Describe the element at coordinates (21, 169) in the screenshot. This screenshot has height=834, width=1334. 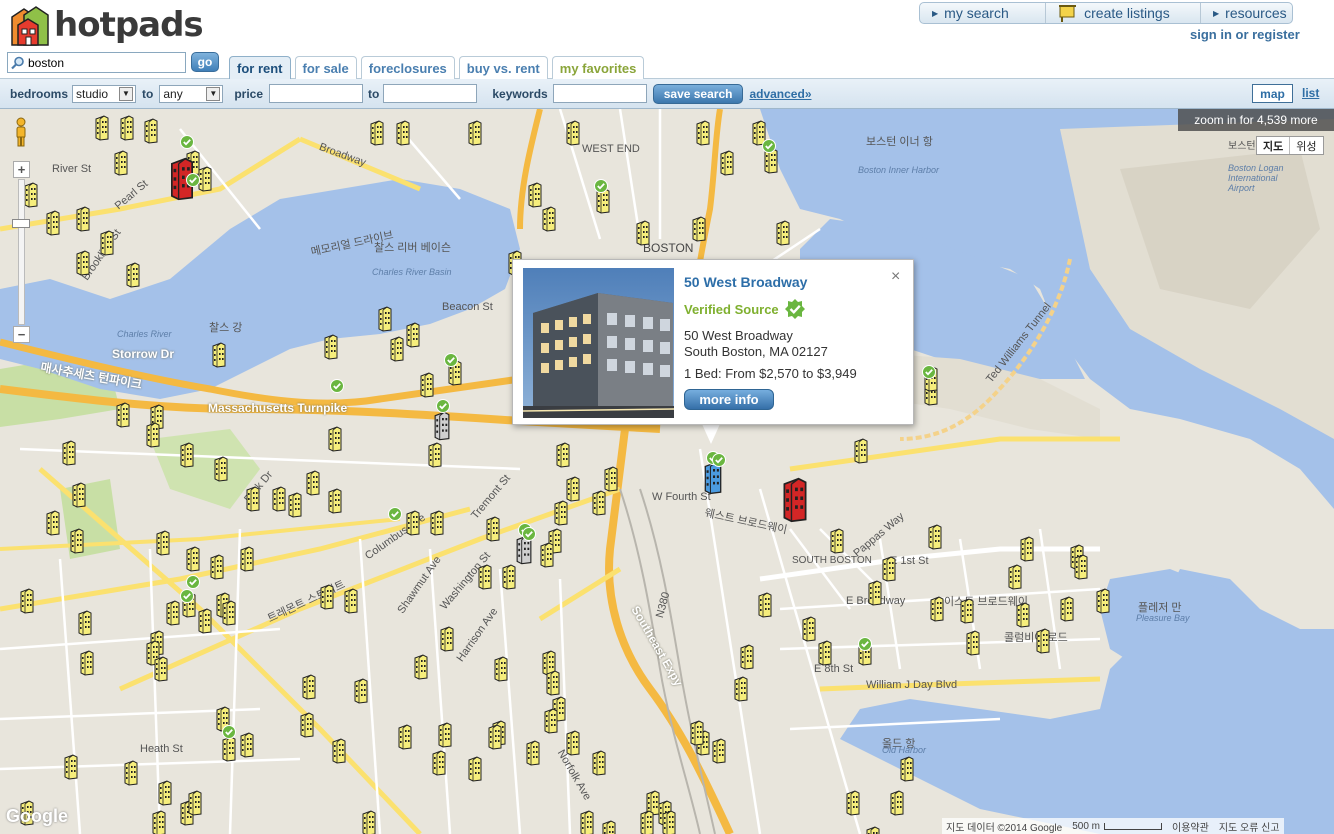
I see `zoom-in-button: +` at that location.